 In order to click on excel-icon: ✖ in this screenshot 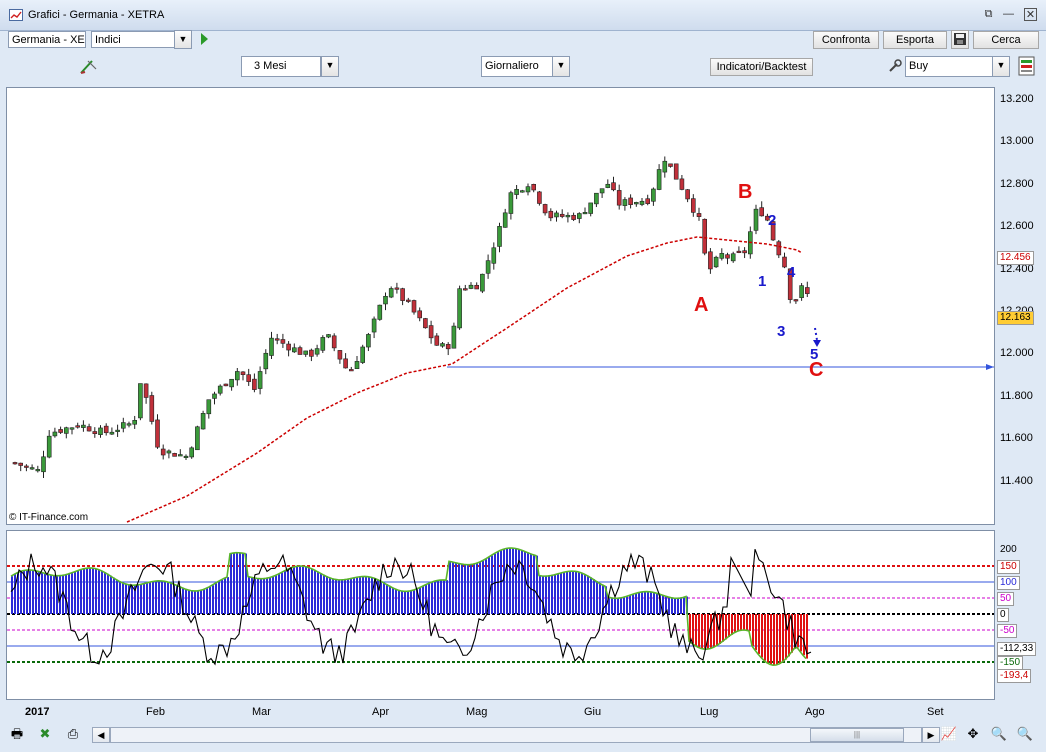, I will do `click(45, 734)`.